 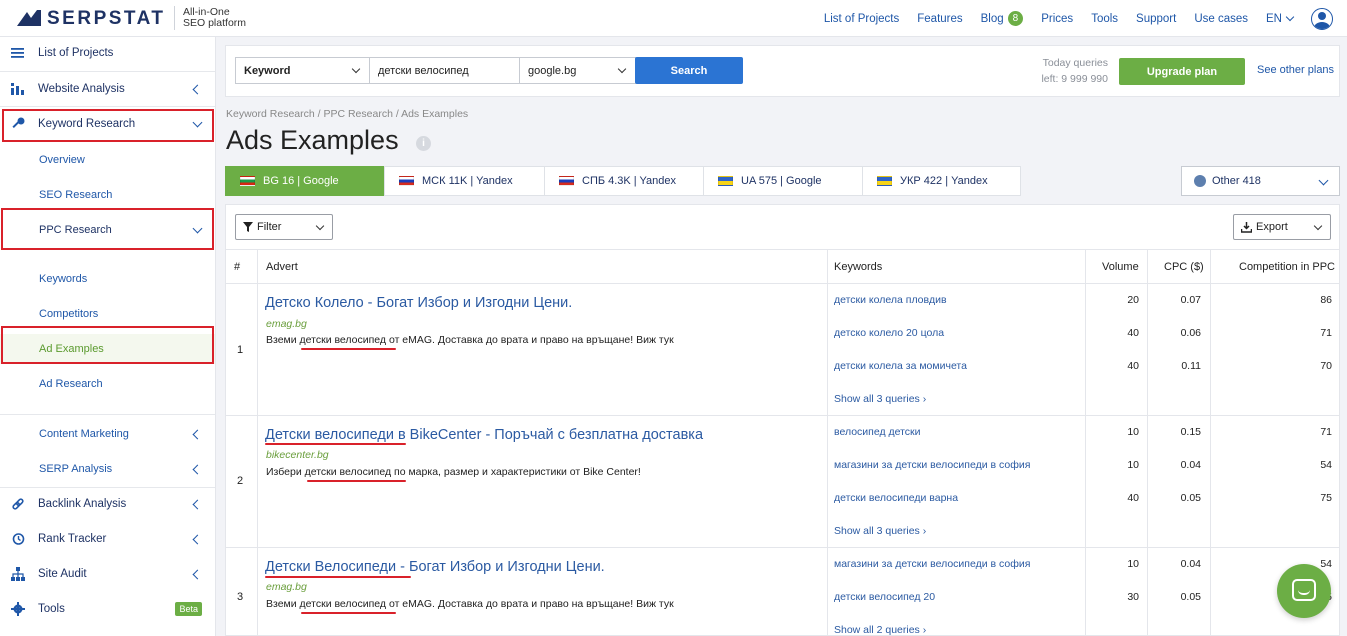 What do you see at coordinates (197, 228) in the screenshot?
I see `chevron-down-icon` at bounding box center [197, 228].